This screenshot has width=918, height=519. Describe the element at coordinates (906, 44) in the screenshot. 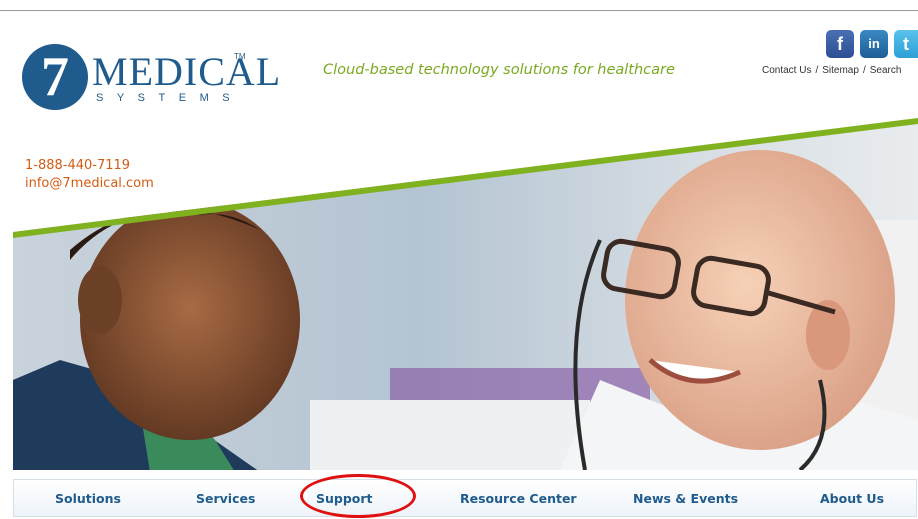

I see `twitter-icon: t` at that location.